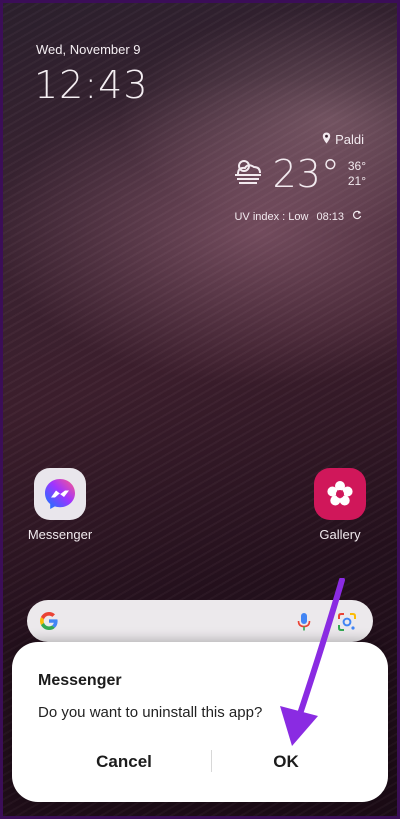 This screenshot has width=400, height=819. I want to click on dialog-message: Do you want to uninstall this app?, so click(150, 712).